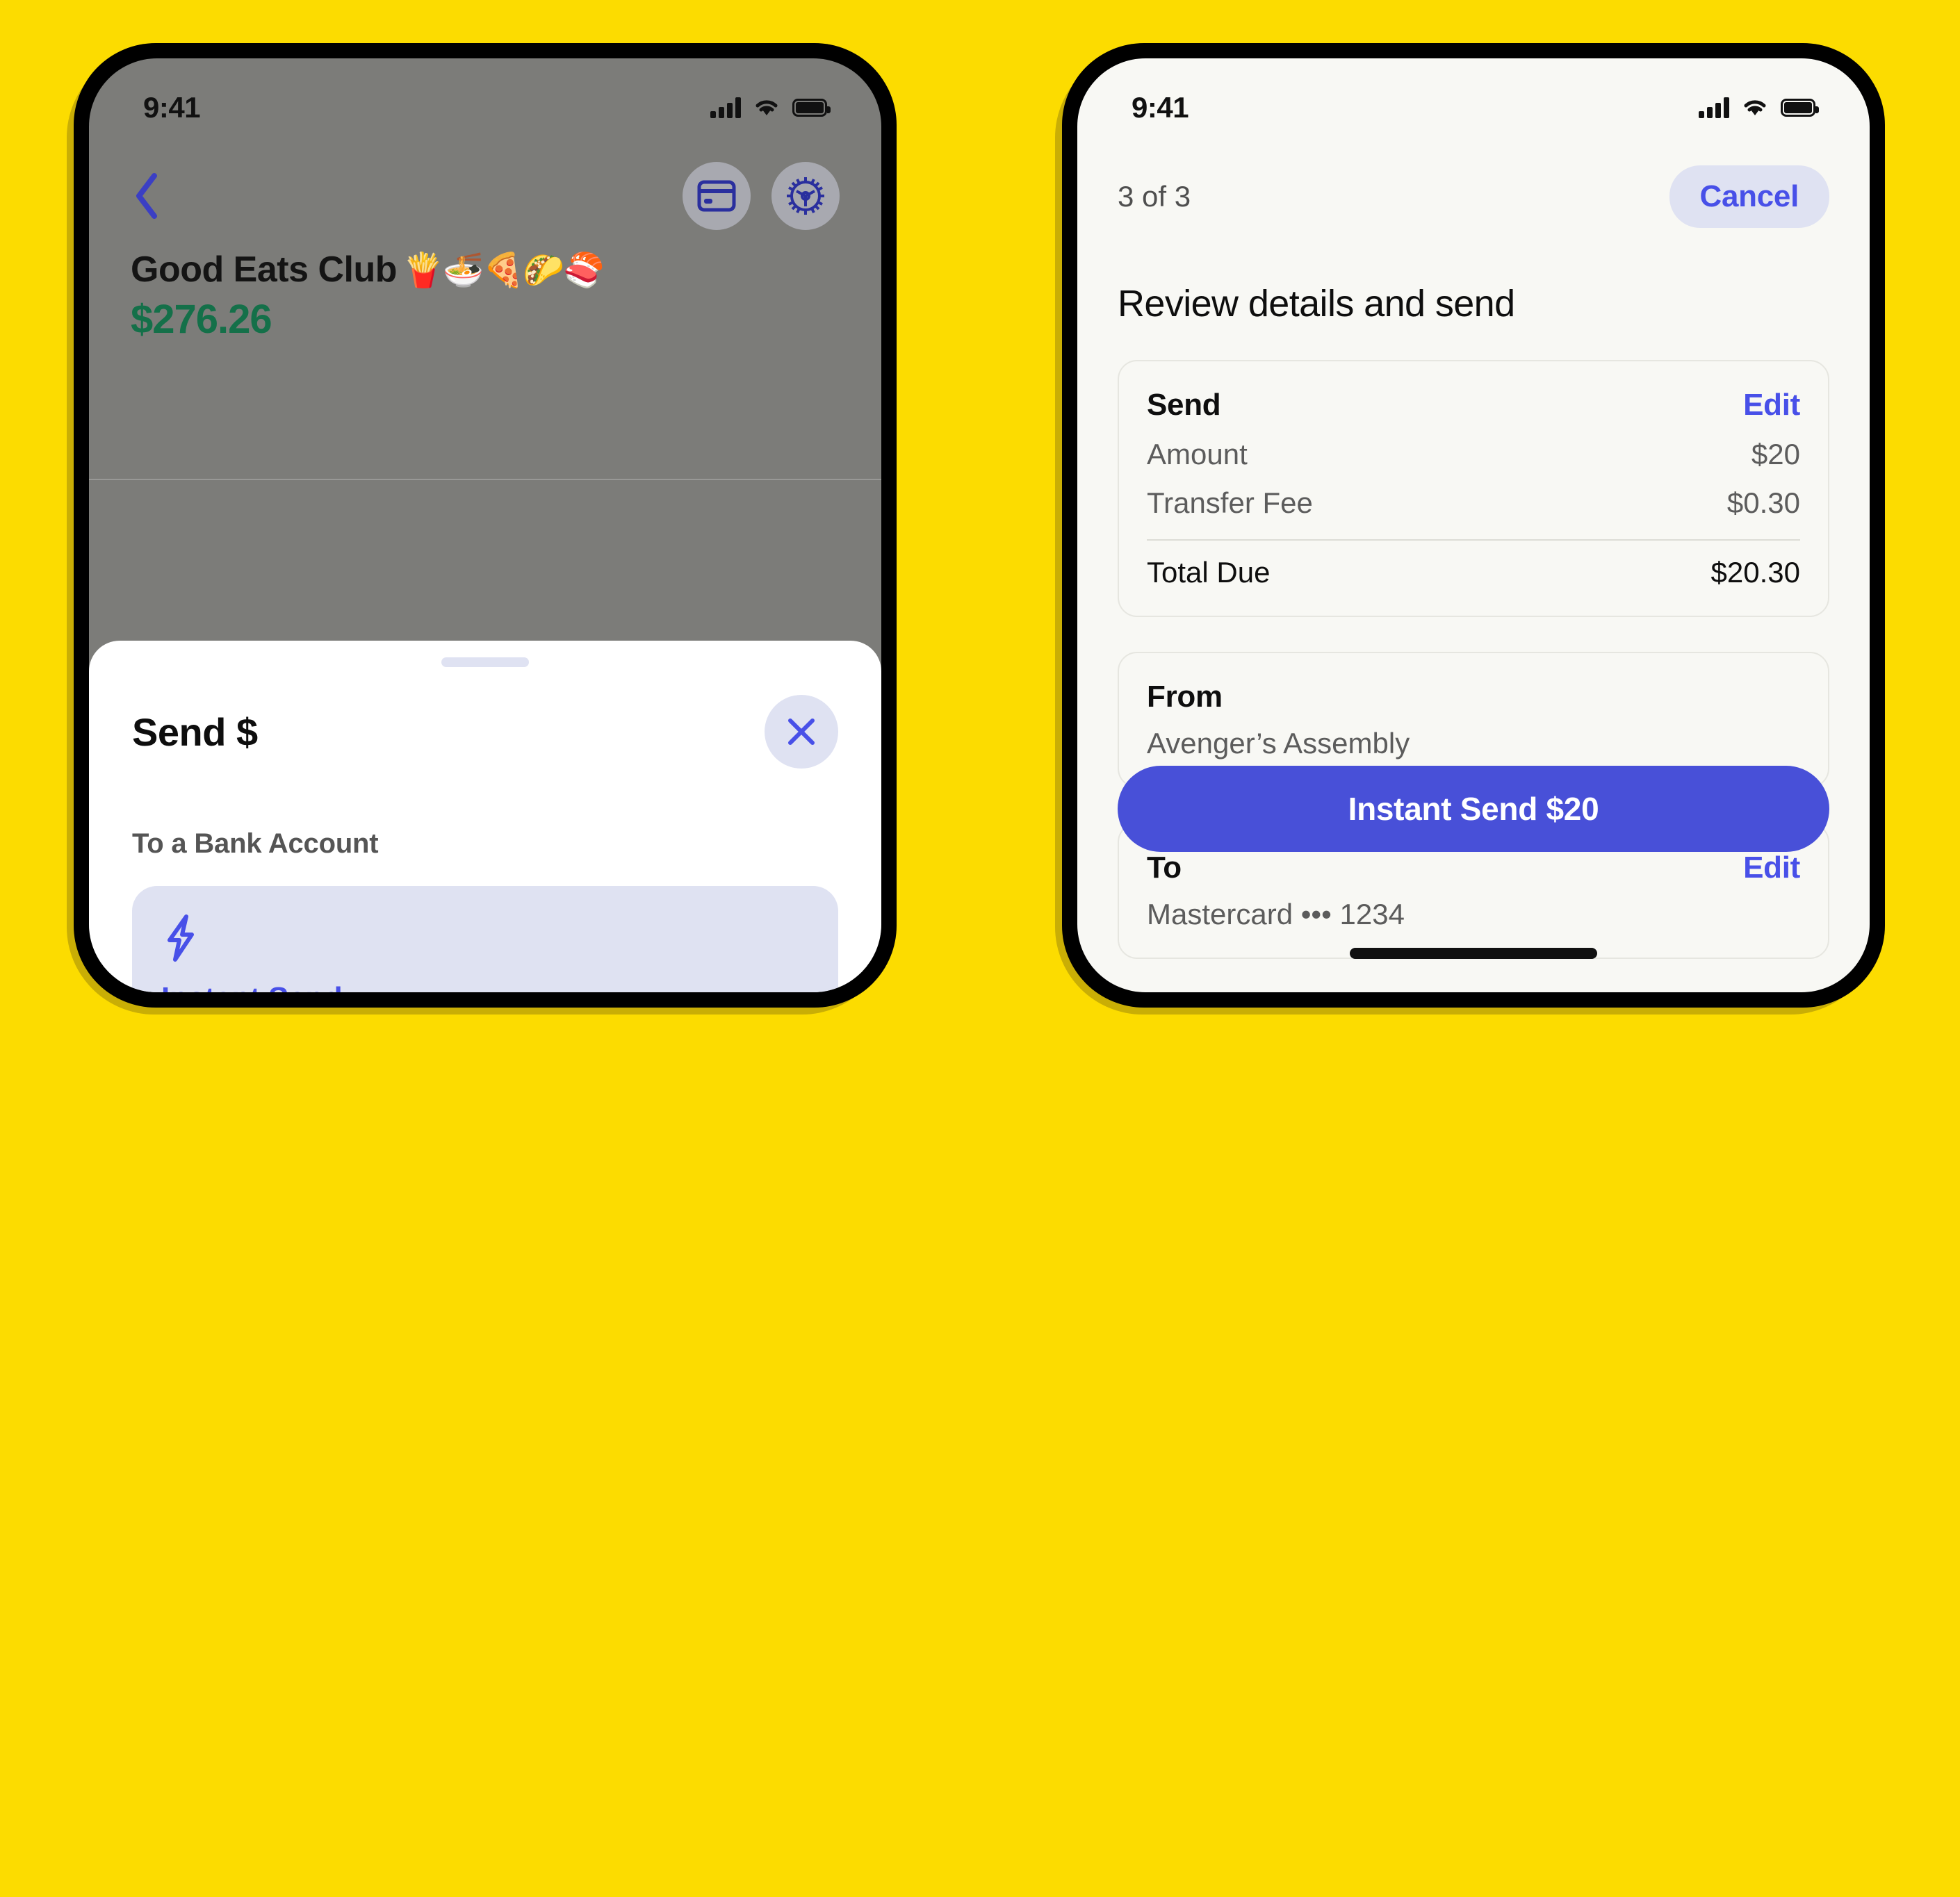 The height and width of the screenshot is (1897, 1960). Describe the element at coordinates (1473, 405) in the screenshot. I see `send-card-header: Send Edit` at that location.